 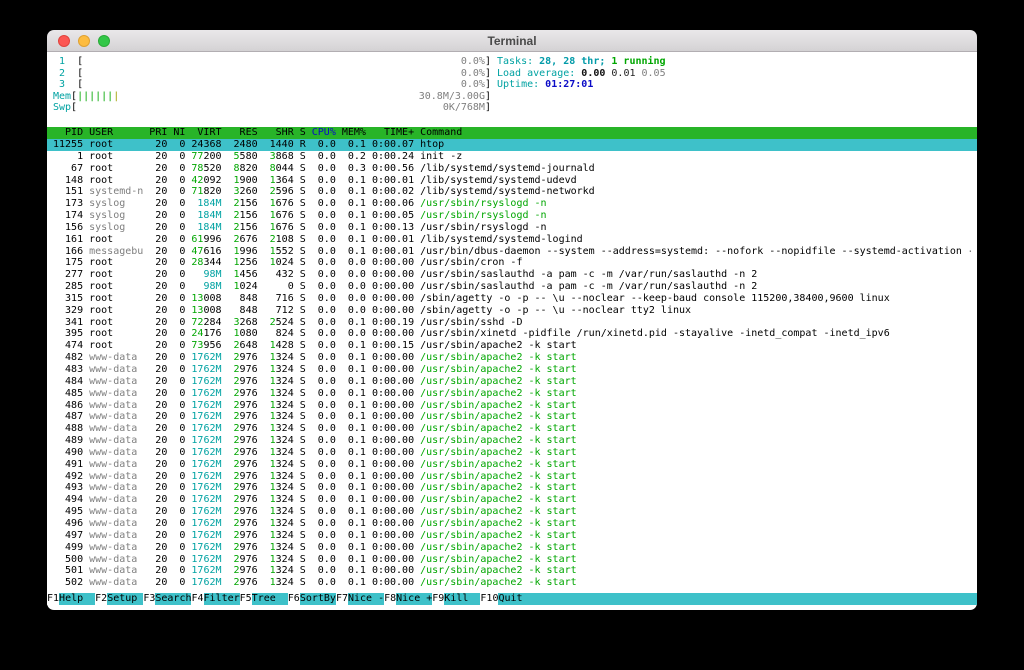 I want to click on fn-button-help: F1 Help, so click(x=71, y=599).